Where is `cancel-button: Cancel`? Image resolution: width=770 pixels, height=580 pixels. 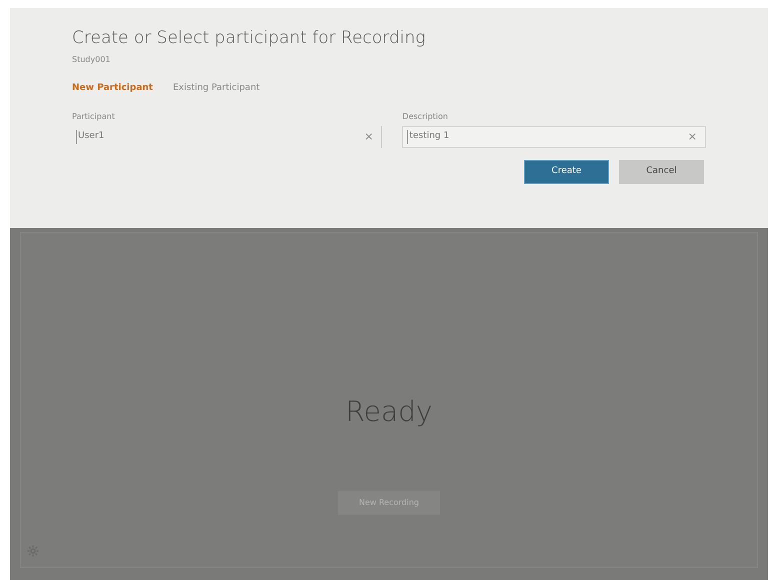
cancel-button: Cancel is located at coordinates (661, 172).